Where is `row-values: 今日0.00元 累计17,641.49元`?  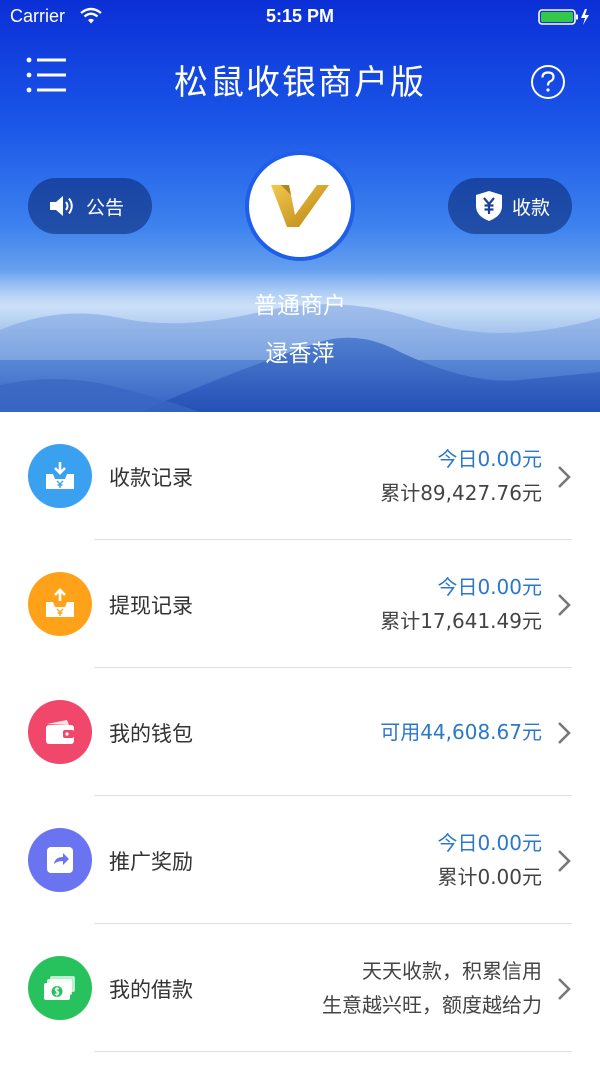
row-values: 今日0.00元 累计17,641.49元 is located at coordinates (461, 604).